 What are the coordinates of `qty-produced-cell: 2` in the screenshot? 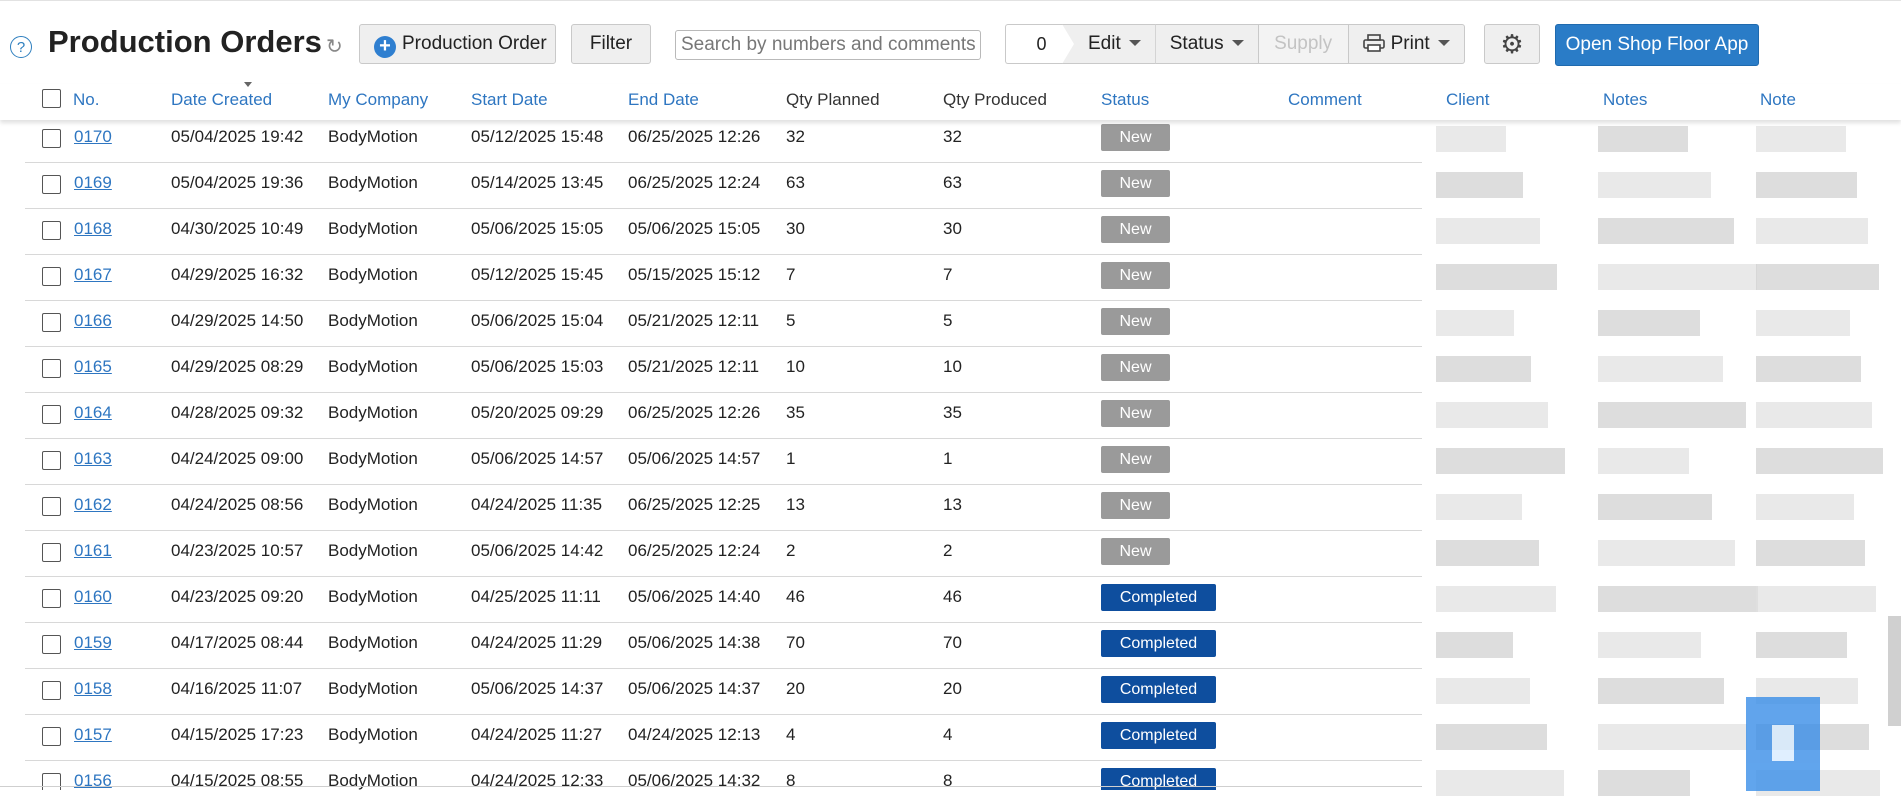 It's located at (948, 550).